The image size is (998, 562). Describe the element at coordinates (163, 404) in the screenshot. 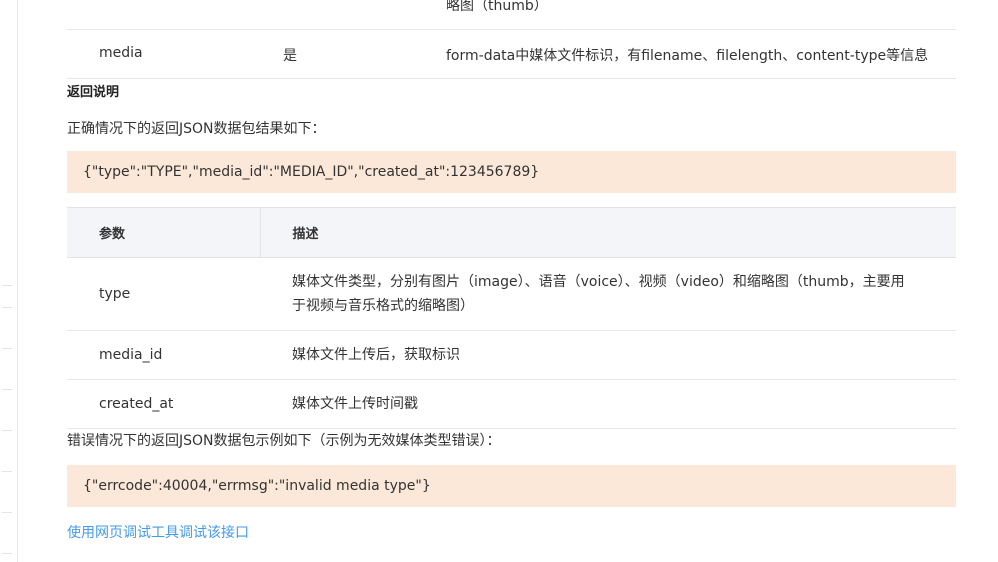

I see `return-param-name: created_at` at that location.